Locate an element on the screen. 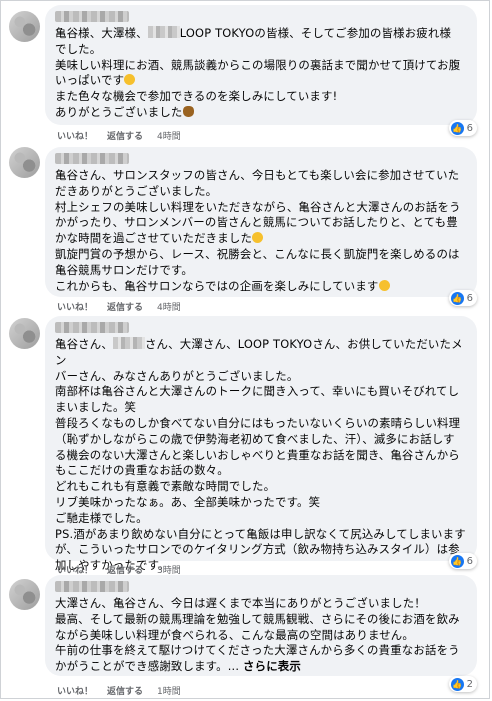 This screenshot has height=701, width=492. comment-text-segment: かな時間を過ごさせていただきました is located at coordinates (154, 238).